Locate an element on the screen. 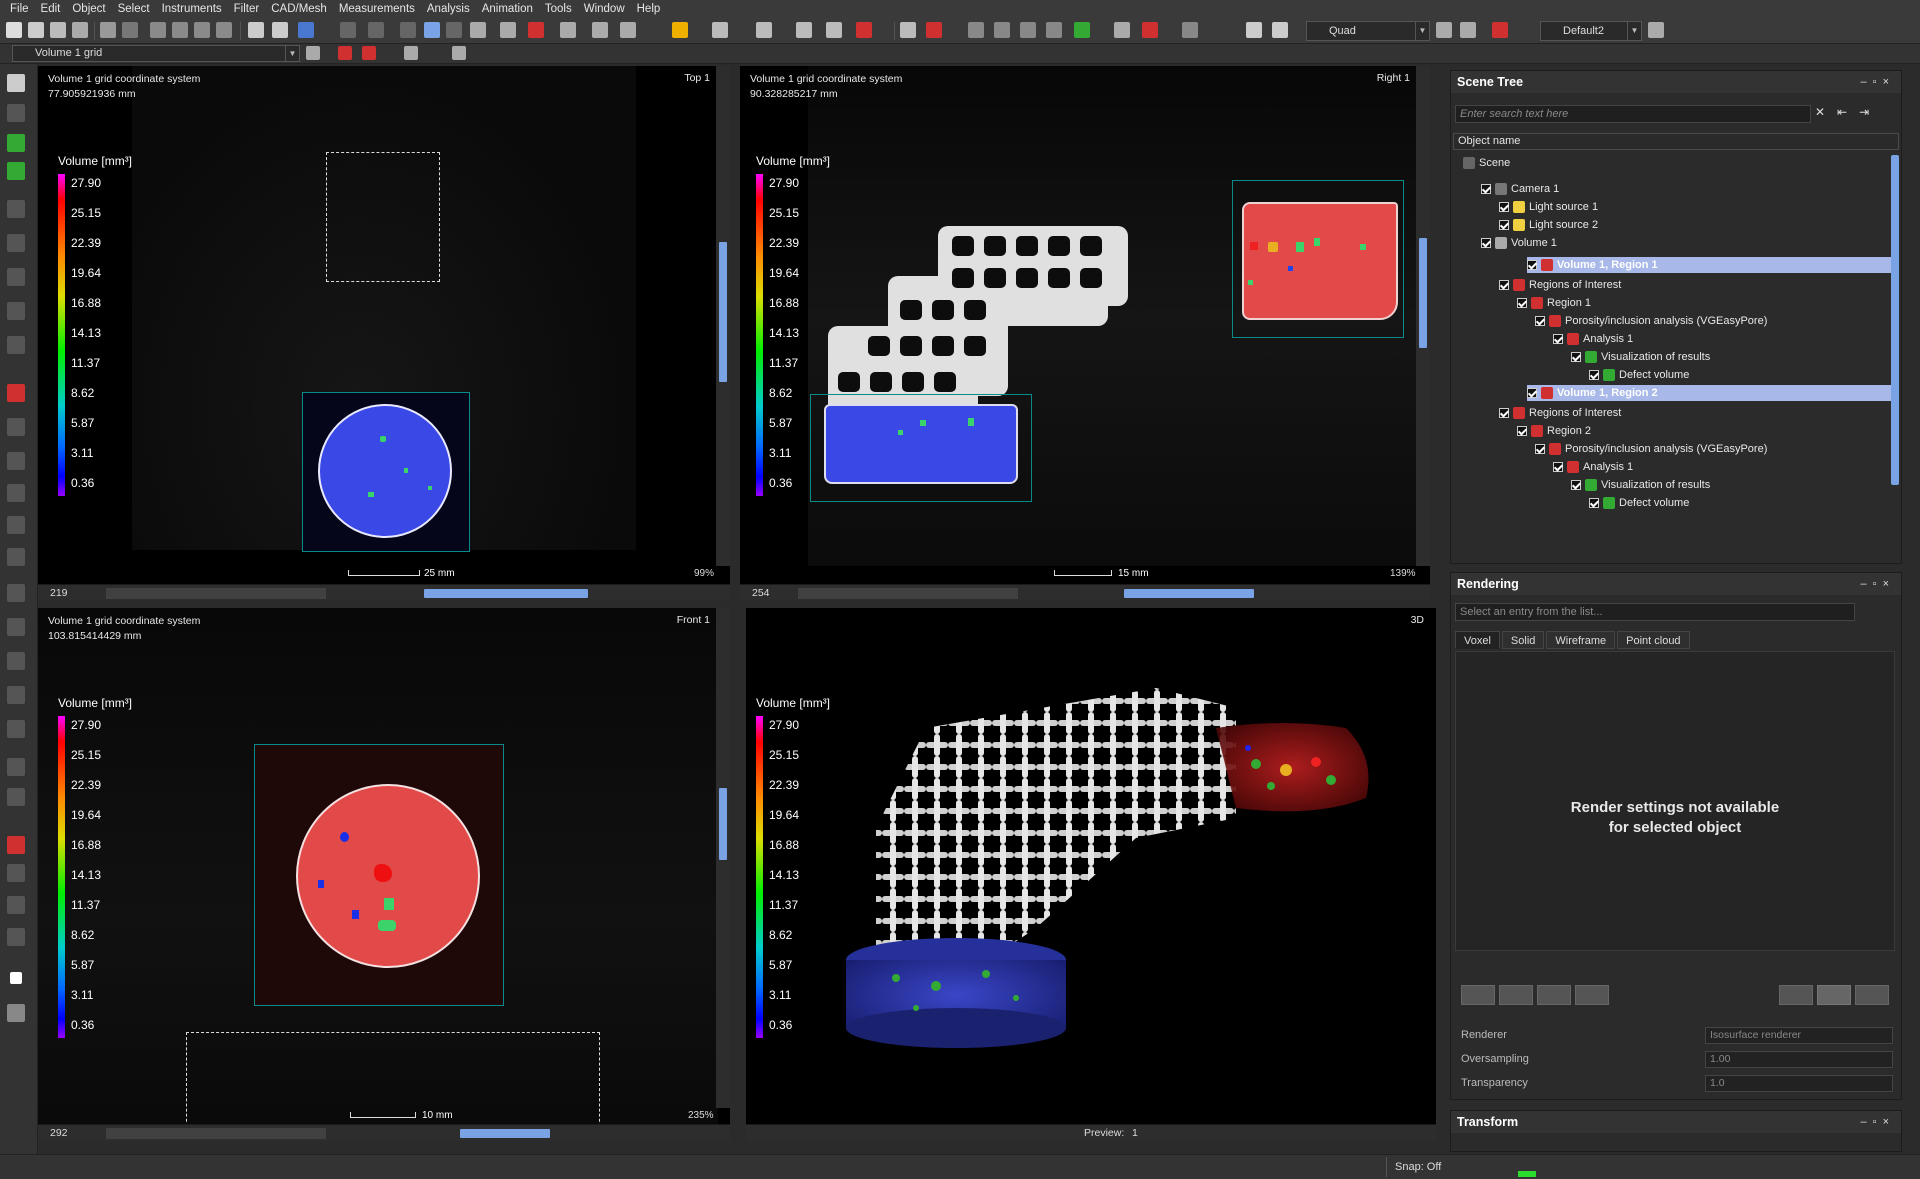 Image resolution: width=1920 pixels, height=1179 pixels. undo-icon is located at coordinates (108, 30).